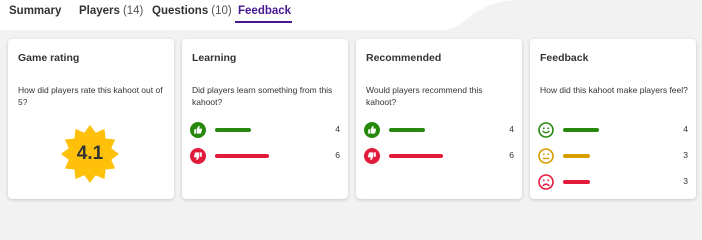  What do you see at coordinates (613, 156) in the screenshot?
I see `feedback-neutral-row: 3` at bounding box center [613, 156].